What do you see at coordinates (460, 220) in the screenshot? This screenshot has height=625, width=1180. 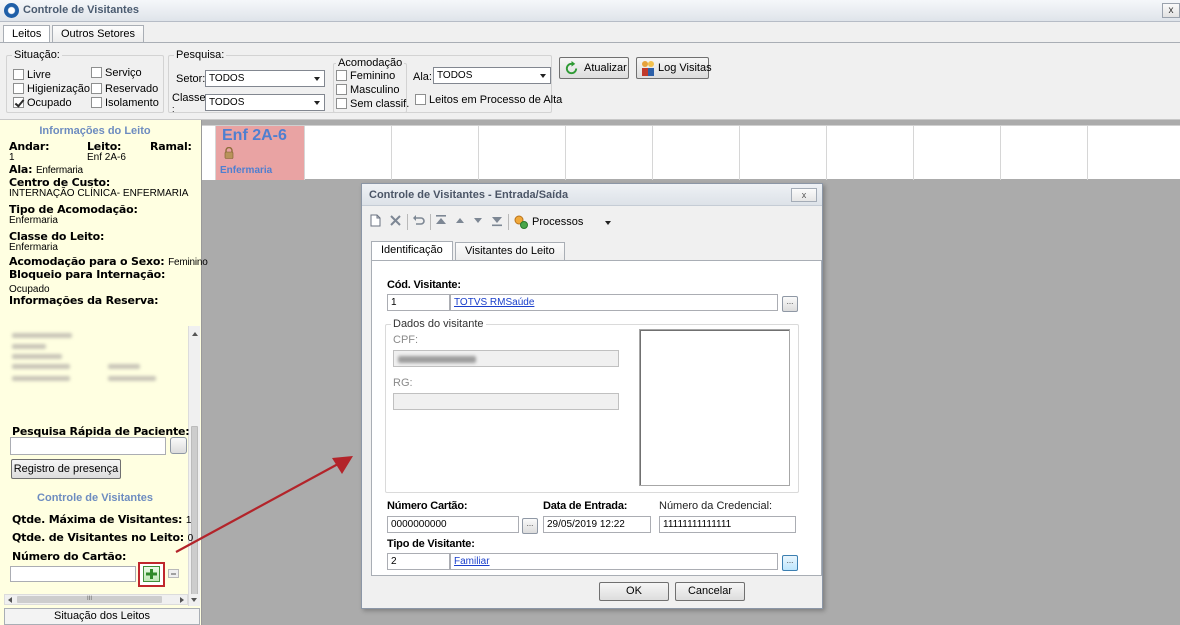 I see `previous-record-icon` at bounding box center [460, 220].